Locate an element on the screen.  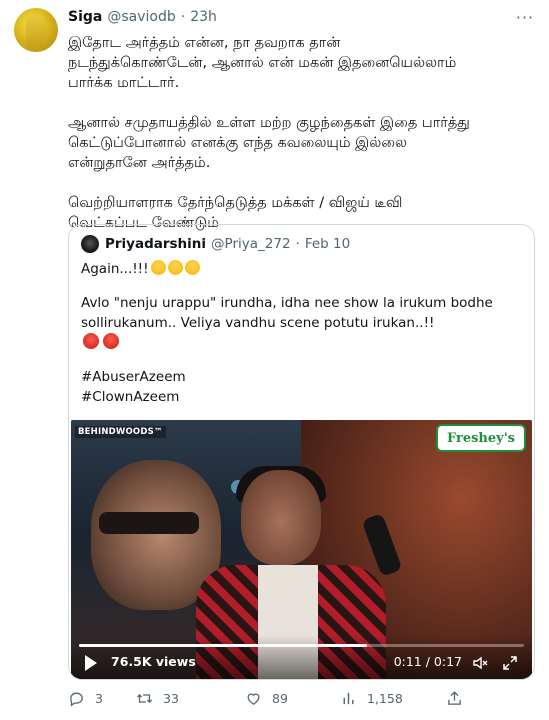
heart-icon is located at coordinates (253, 699).